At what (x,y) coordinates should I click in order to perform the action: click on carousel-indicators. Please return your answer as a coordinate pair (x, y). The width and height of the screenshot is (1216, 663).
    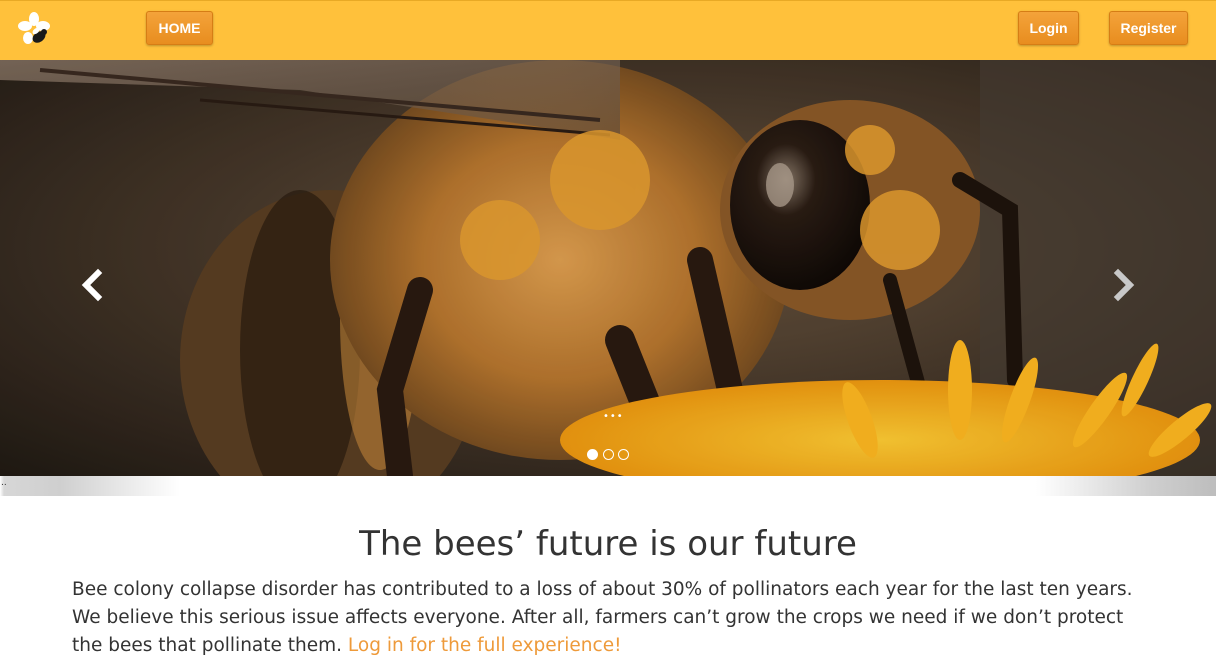
    Looking at the image, I should click on (610, 455).